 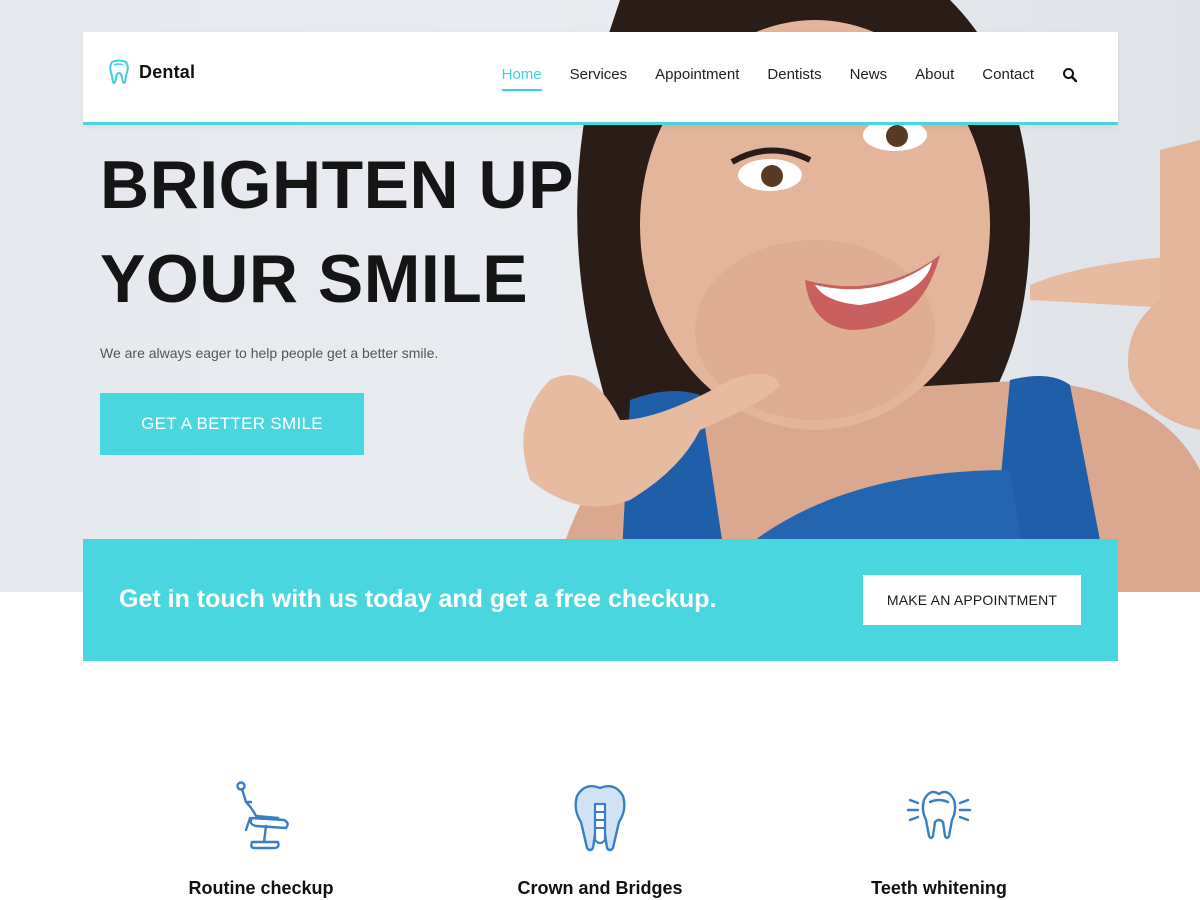 What do you see at coordinates (1008, 77) in the screenshot?
I see `nav-item-contact: Contact` at bounding box center [1008, 77].